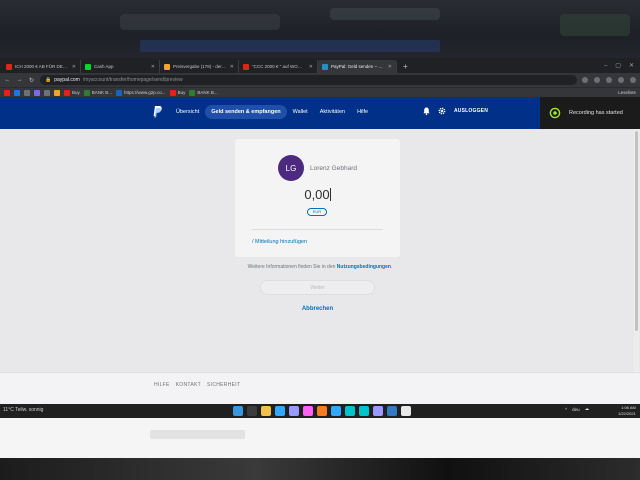 The height and width of the screenshot is (480, 640). I want to click on next-button: Weiter, so click(317, 287).